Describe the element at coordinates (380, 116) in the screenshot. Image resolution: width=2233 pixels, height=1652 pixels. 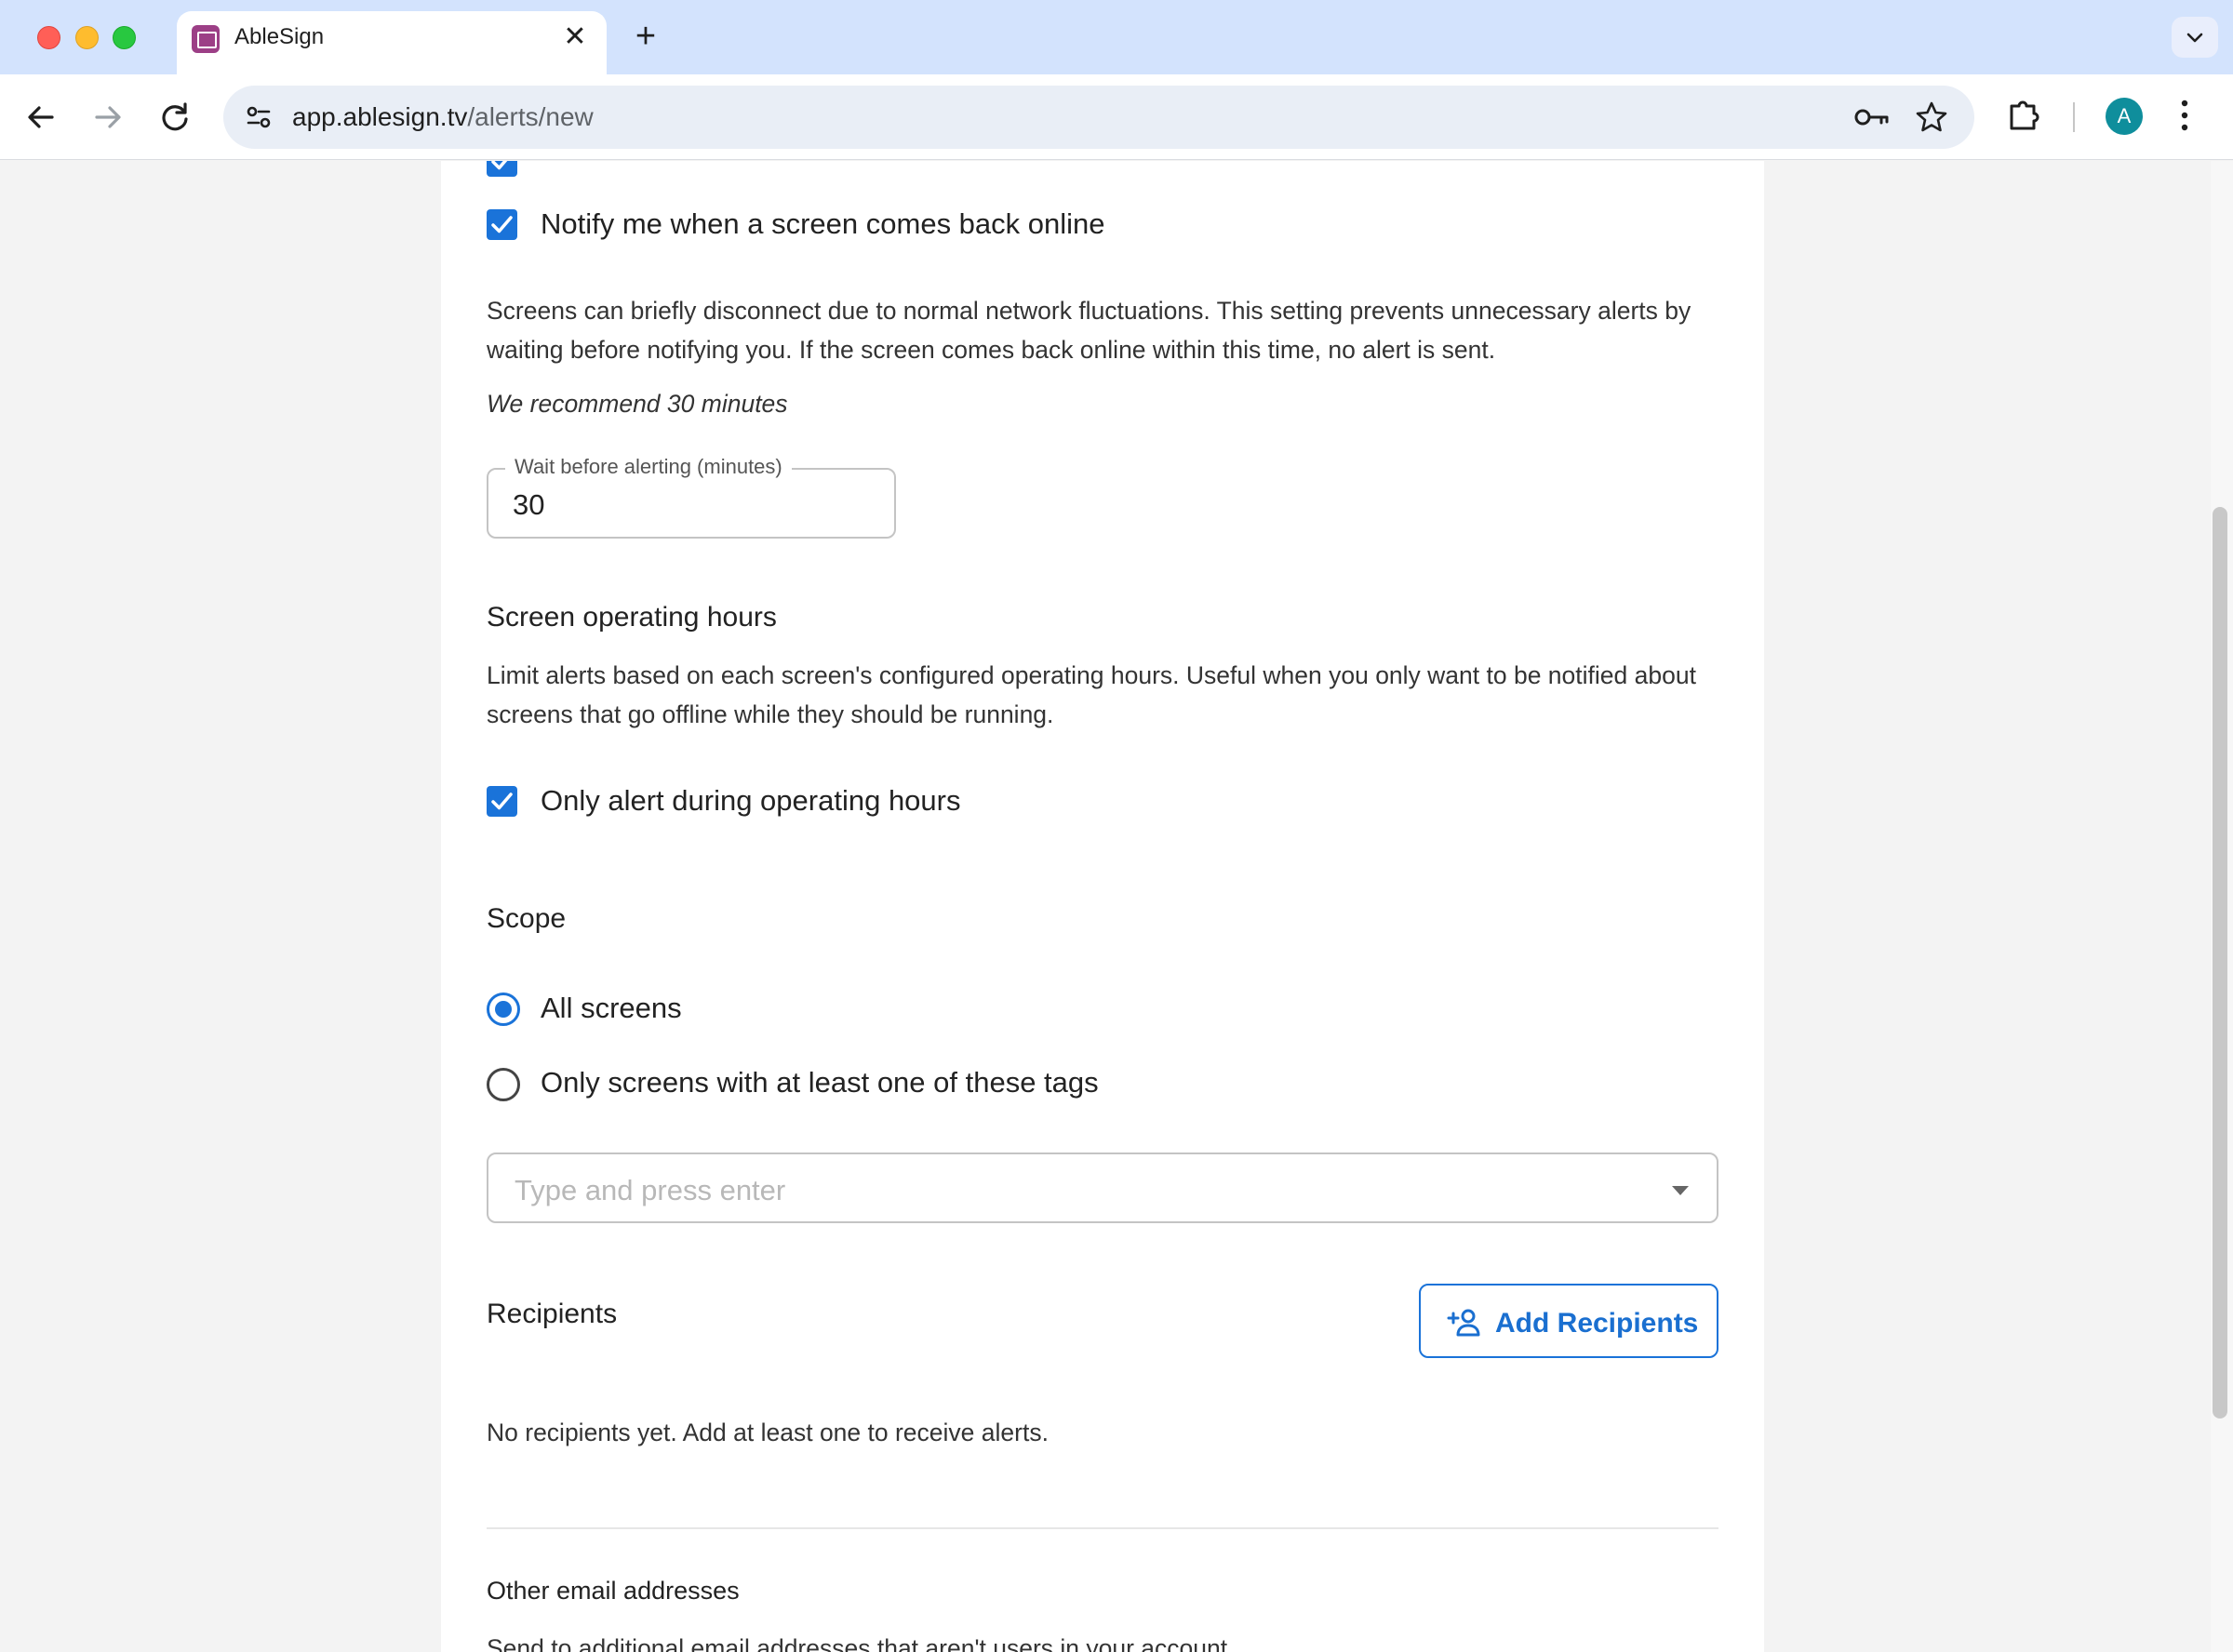
I see `url-host: app.ablesign.tv` at that location.